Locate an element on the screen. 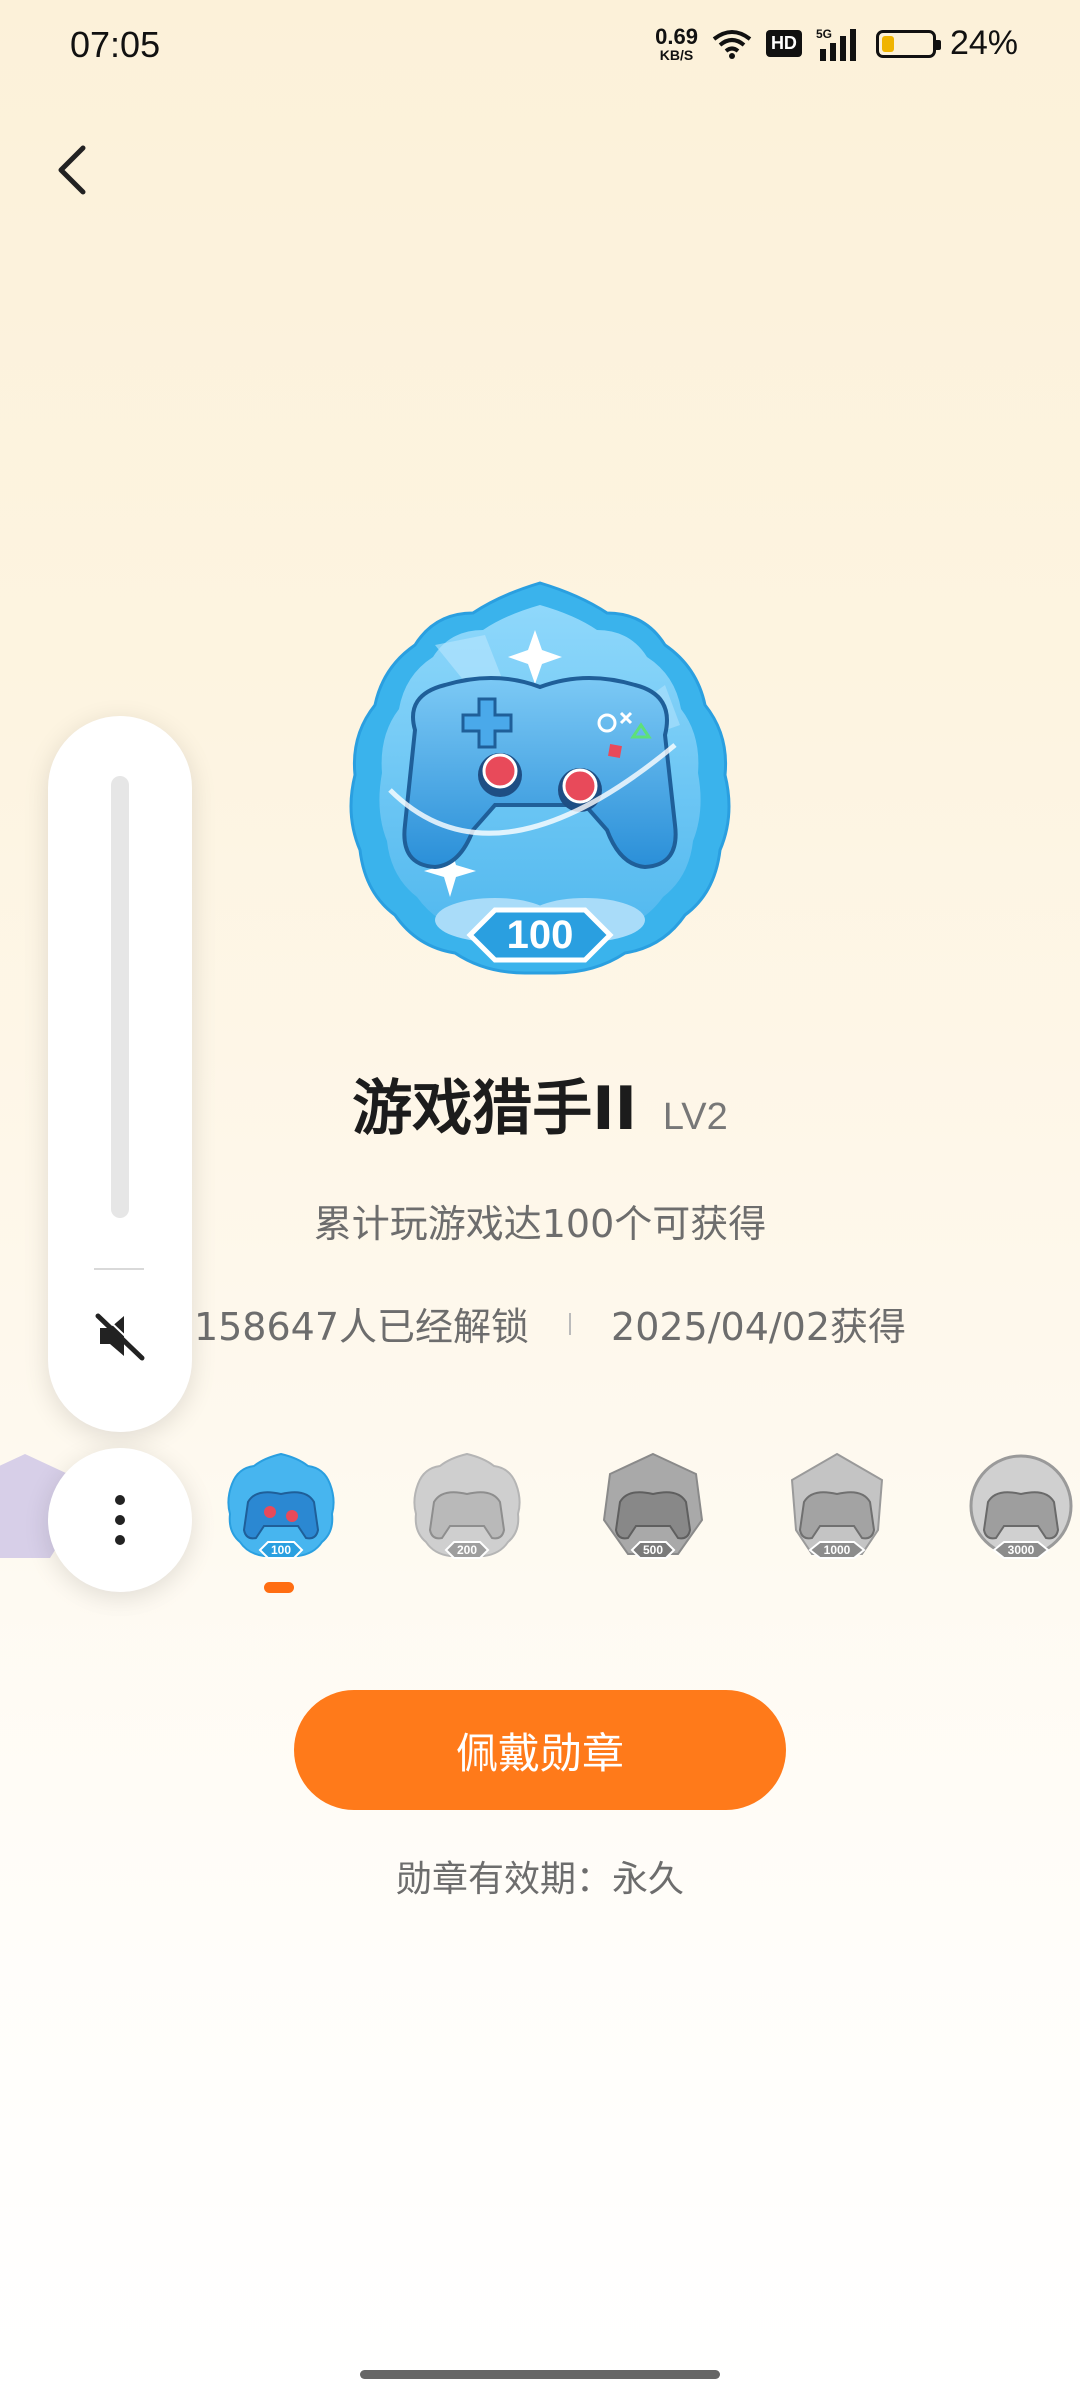 The image size is (1080, 2400). stats-divider is located at coordinates (570, 1323).